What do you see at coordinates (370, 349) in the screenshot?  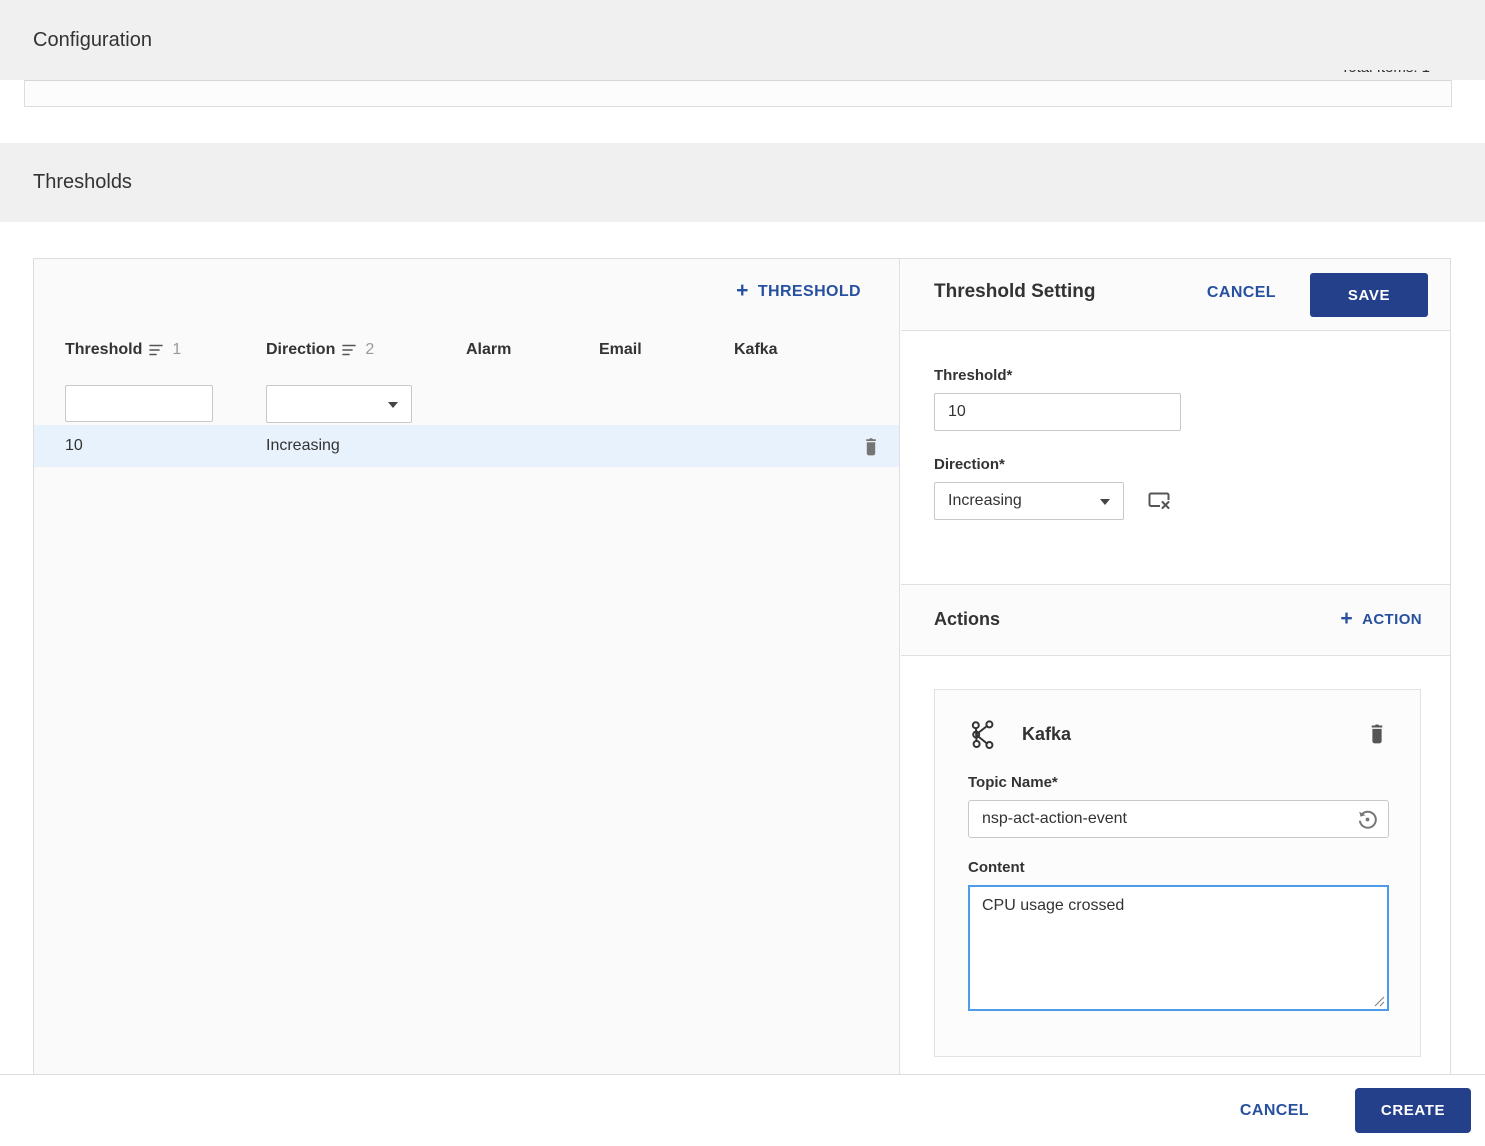 I see `sort-order-badge: 2` at bounding box center [370, 349].